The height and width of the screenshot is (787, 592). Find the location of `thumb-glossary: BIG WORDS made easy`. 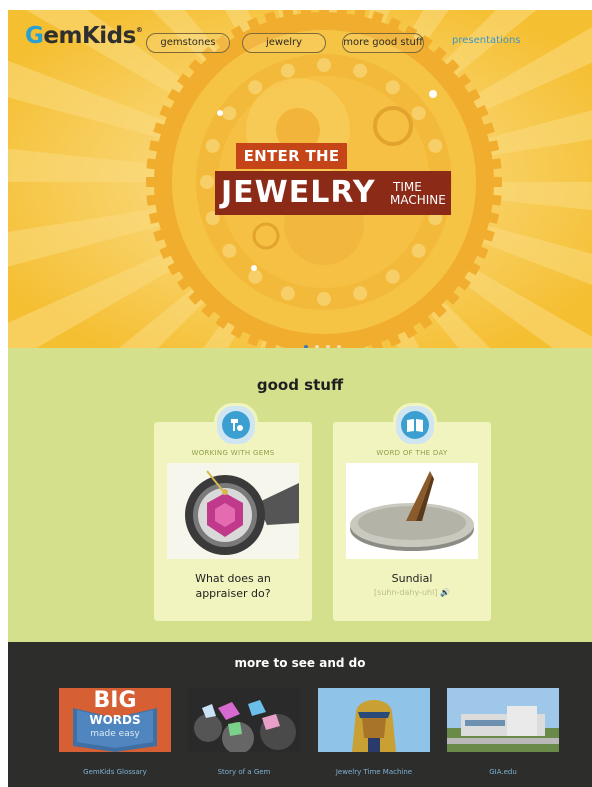

thumb-glossary: BIG WORDS made easy is located at coordinates (115, 720).